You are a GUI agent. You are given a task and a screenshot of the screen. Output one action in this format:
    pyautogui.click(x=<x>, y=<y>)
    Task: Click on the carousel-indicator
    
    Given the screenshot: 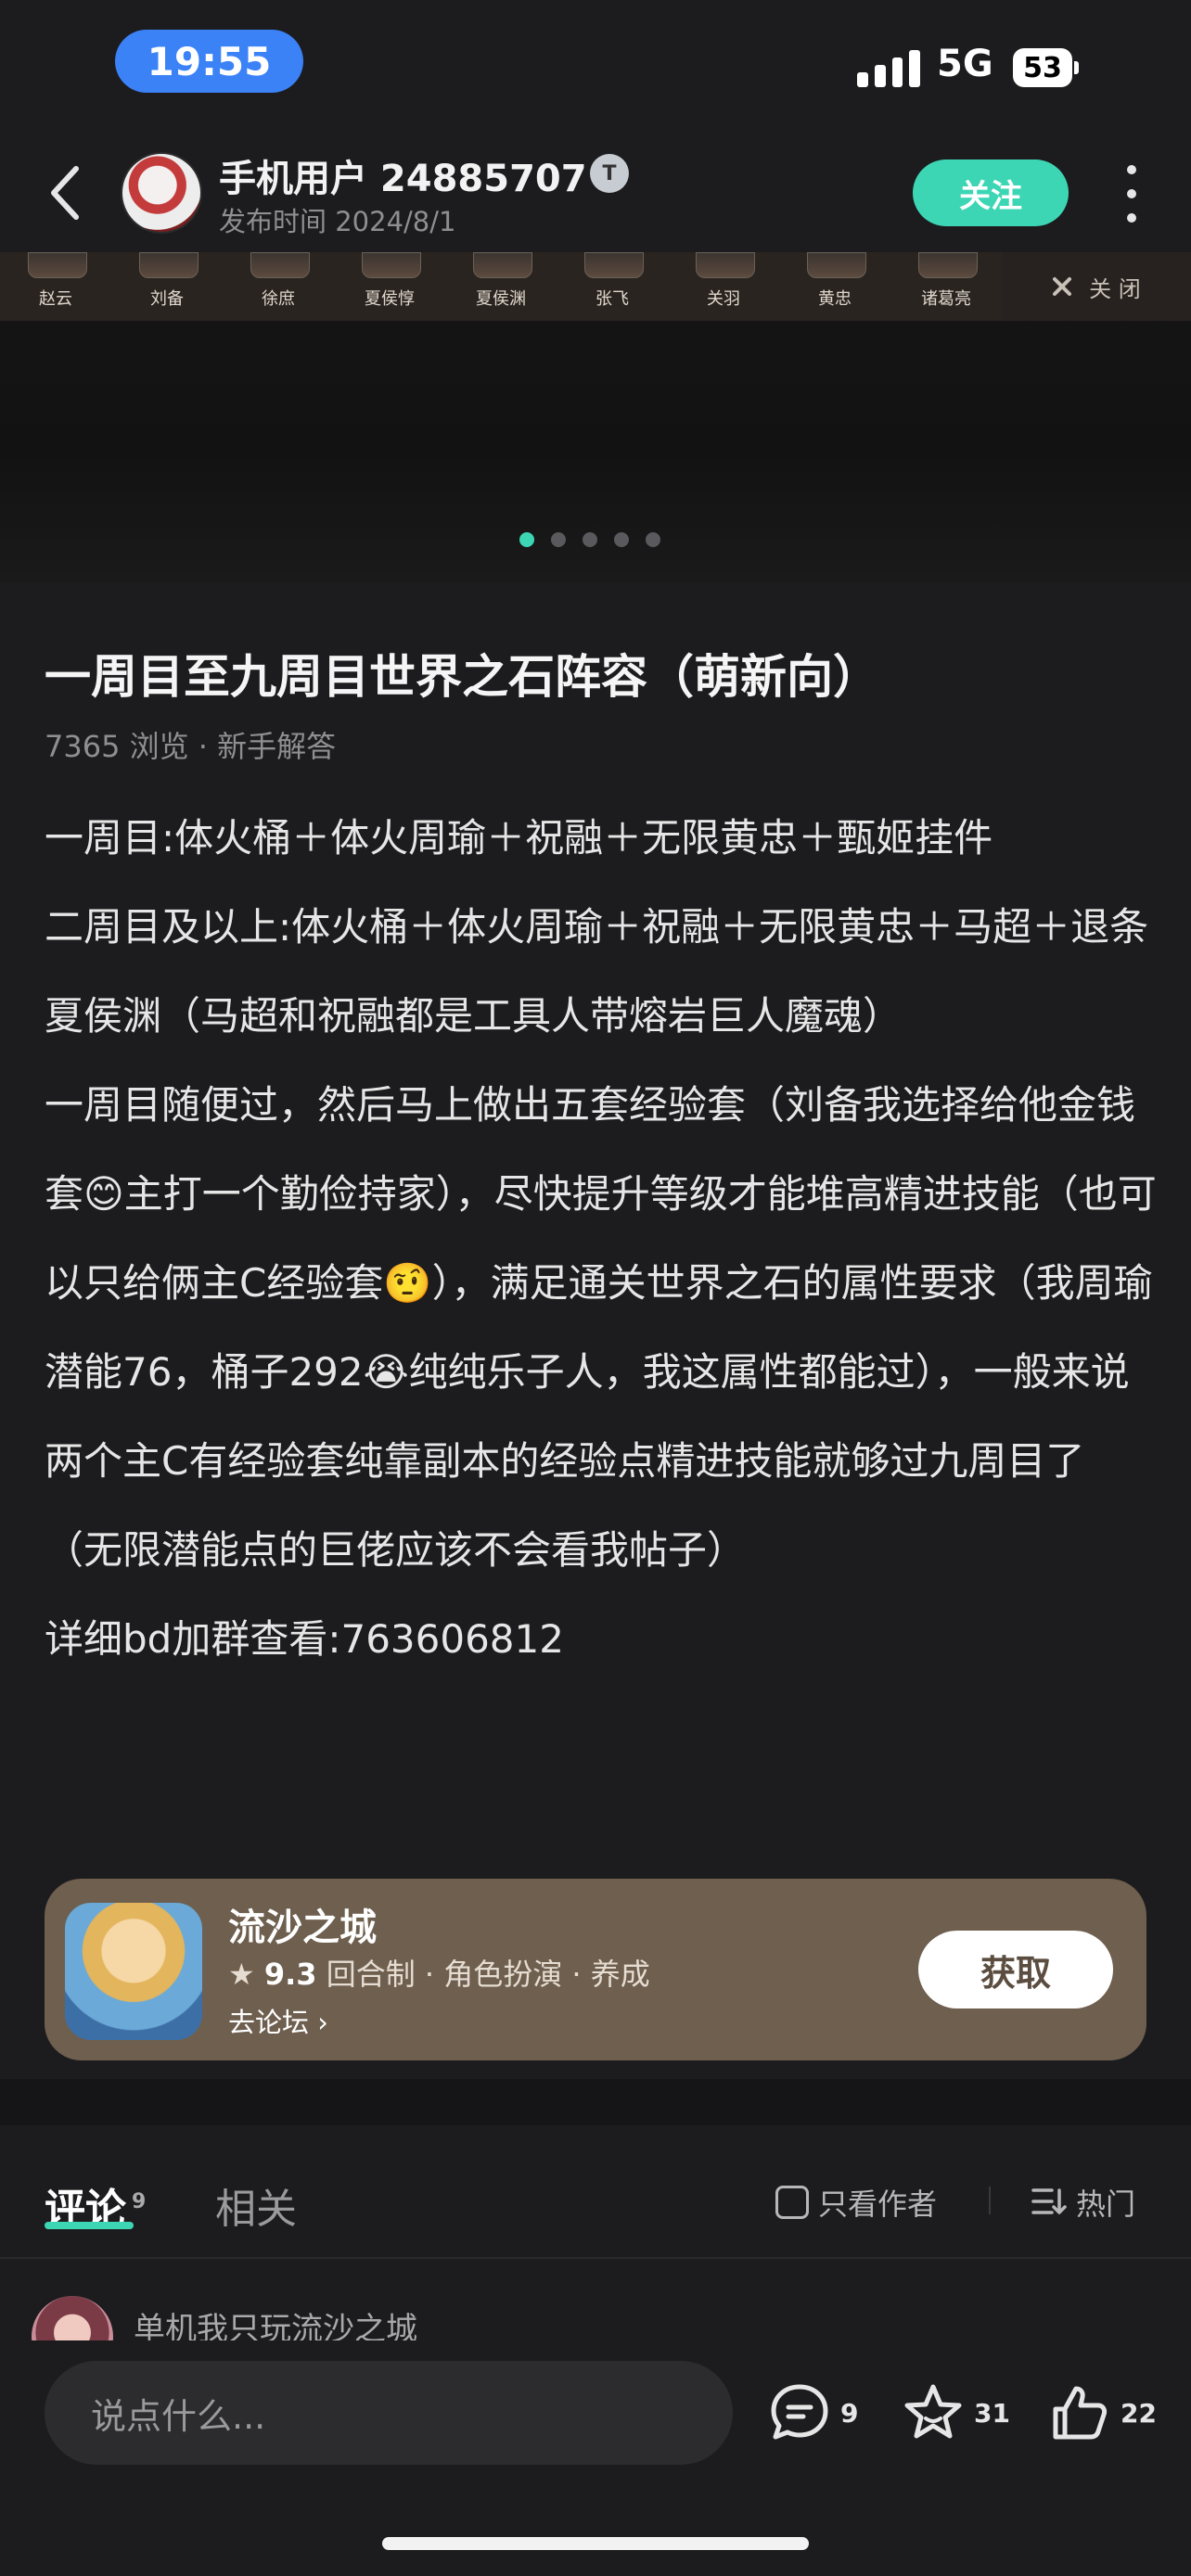 What is the action you would take?
    pyautogui.click(x=589, y=539)
    